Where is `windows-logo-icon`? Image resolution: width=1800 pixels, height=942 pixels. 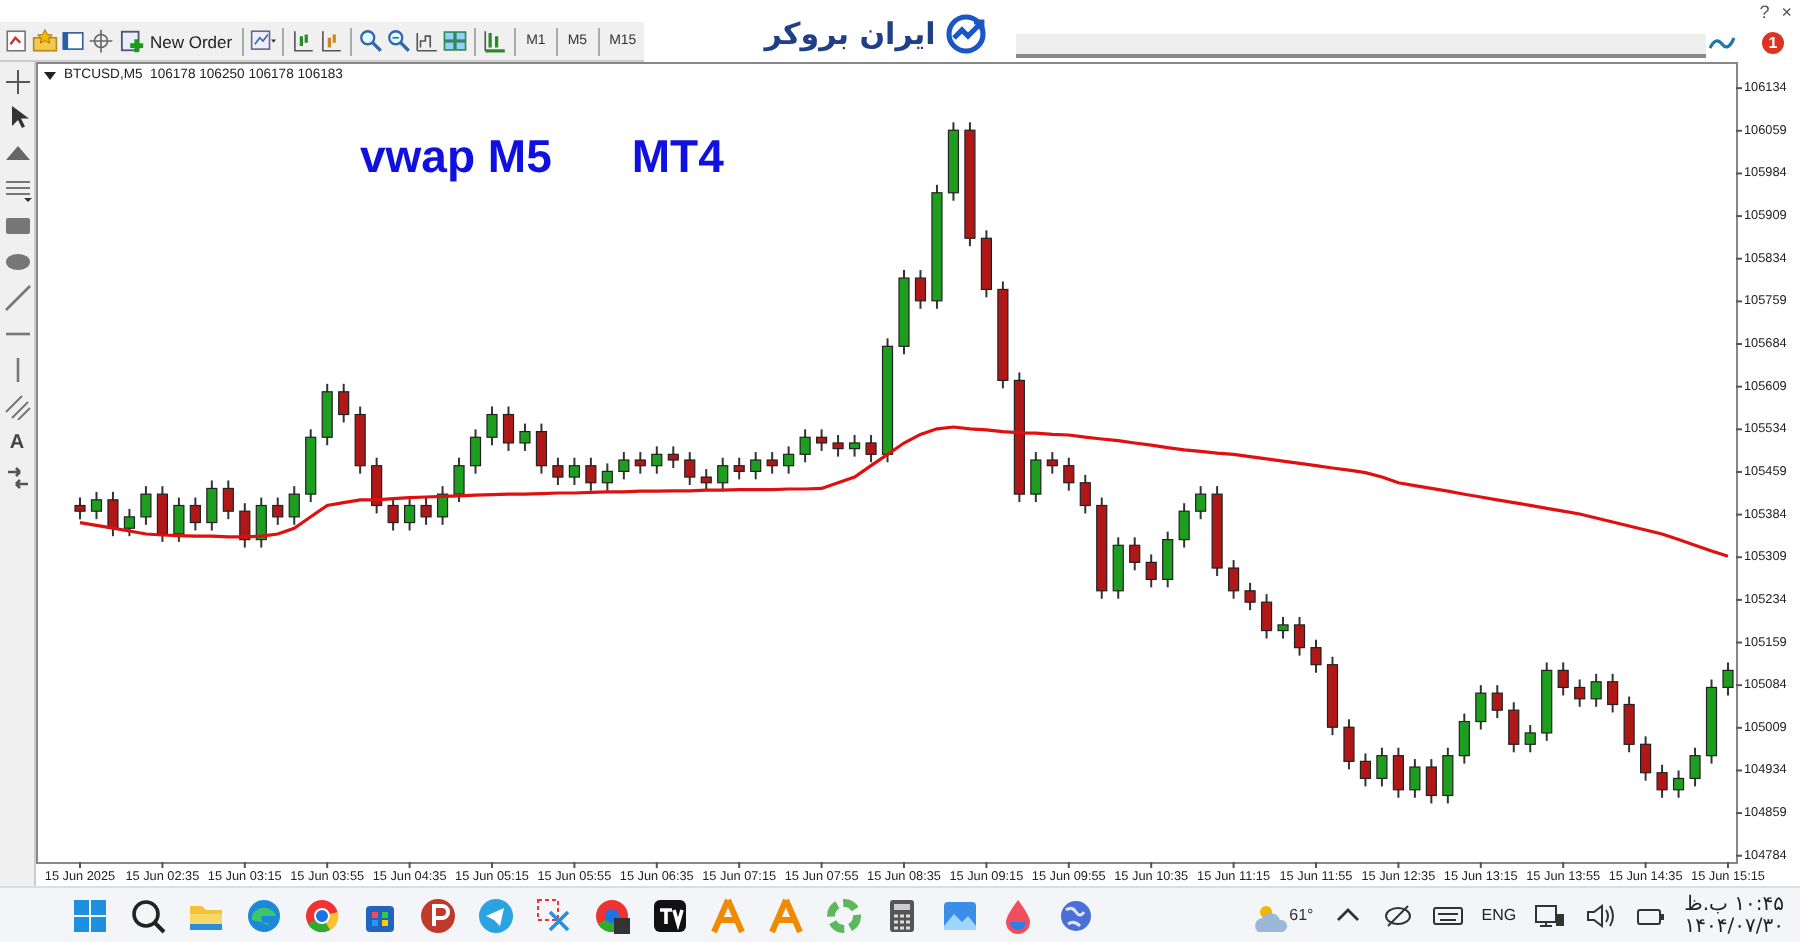
windows-logo-icon is located at coordinates (90, 915).